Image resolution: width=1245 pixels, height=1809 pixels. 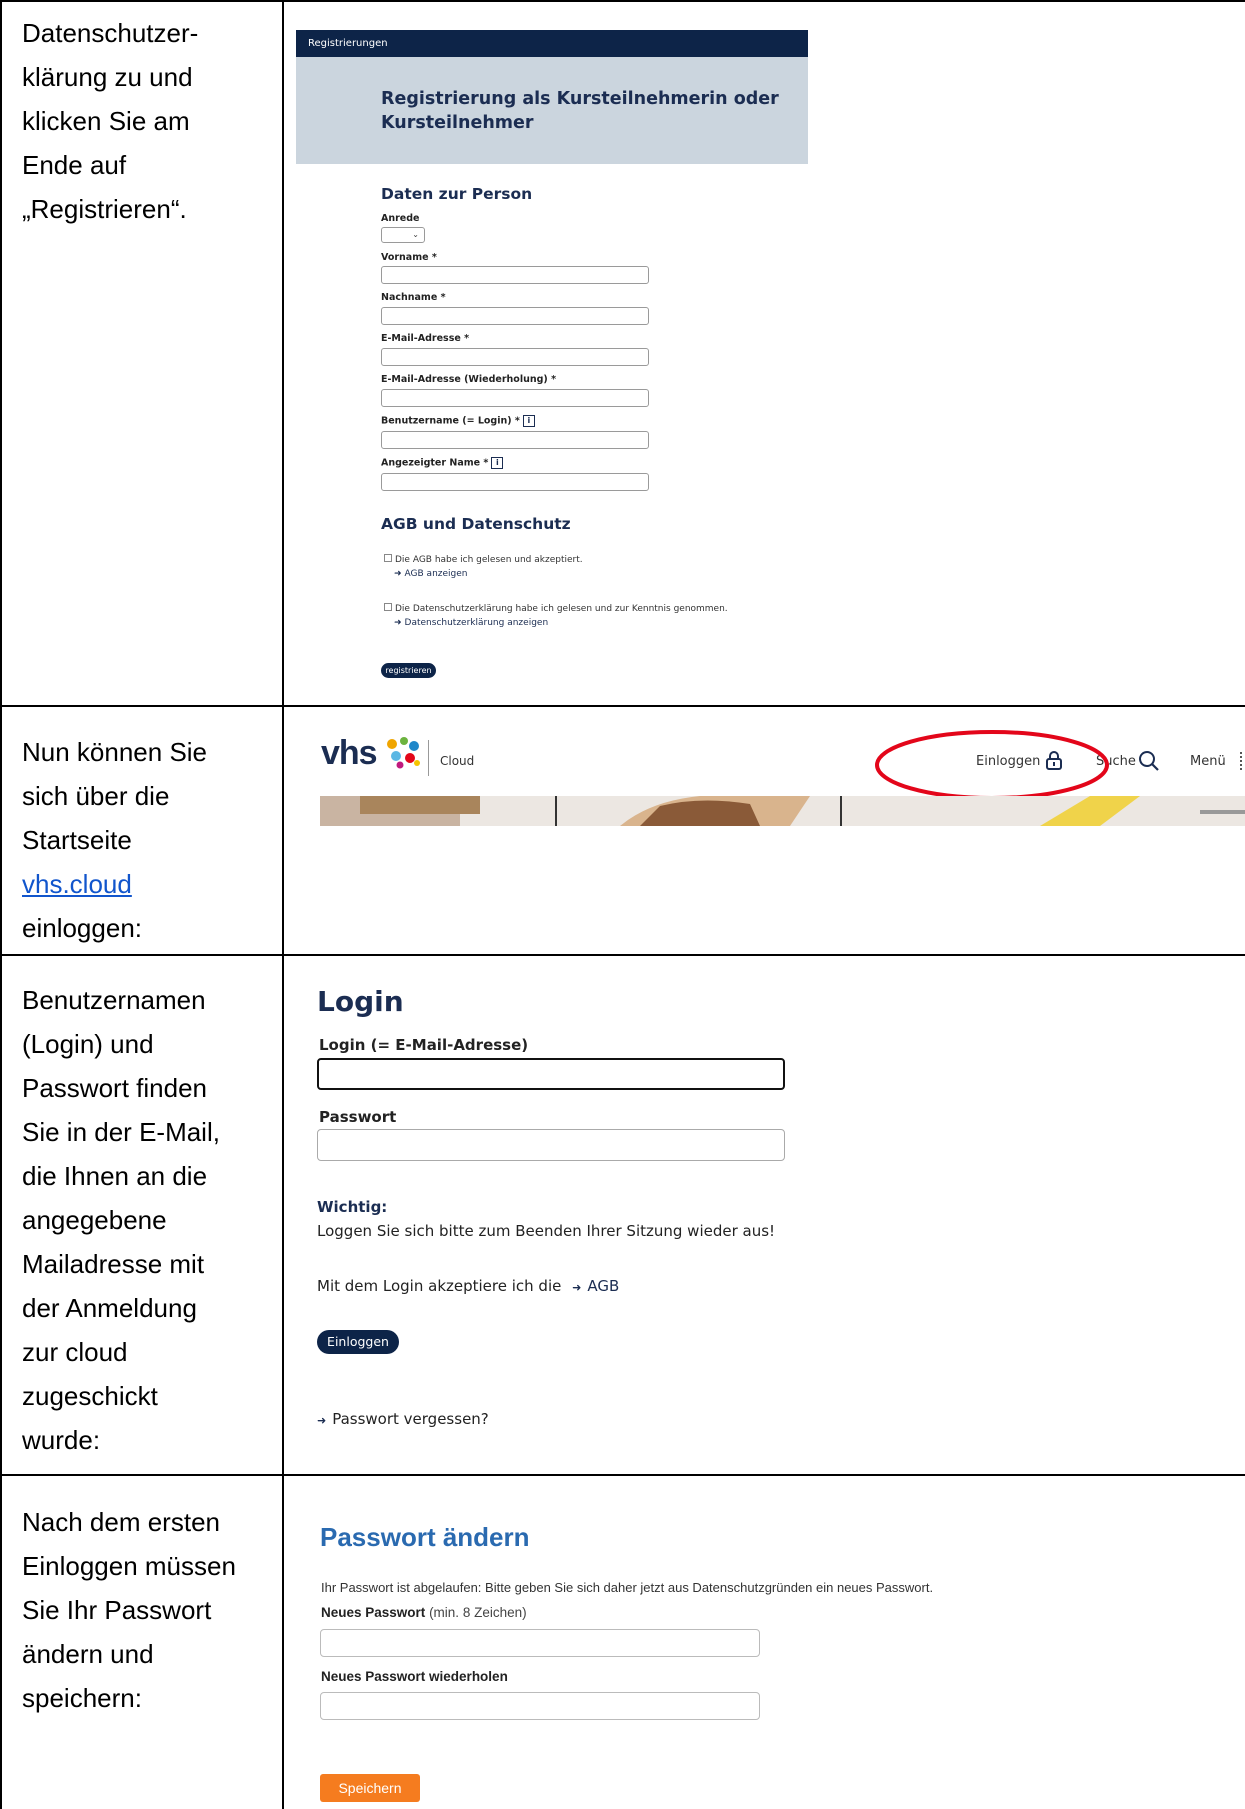 I want to click on privacy-checkbox, so click(x=388, y=607).